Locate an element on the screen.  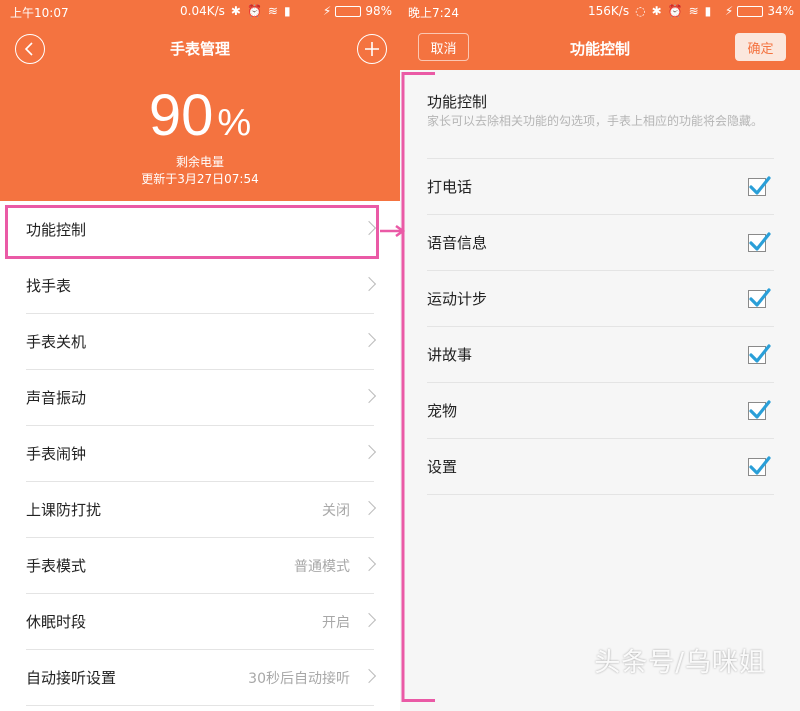
battery-status: ⚡ 98% is located at coordinates (357, 11).